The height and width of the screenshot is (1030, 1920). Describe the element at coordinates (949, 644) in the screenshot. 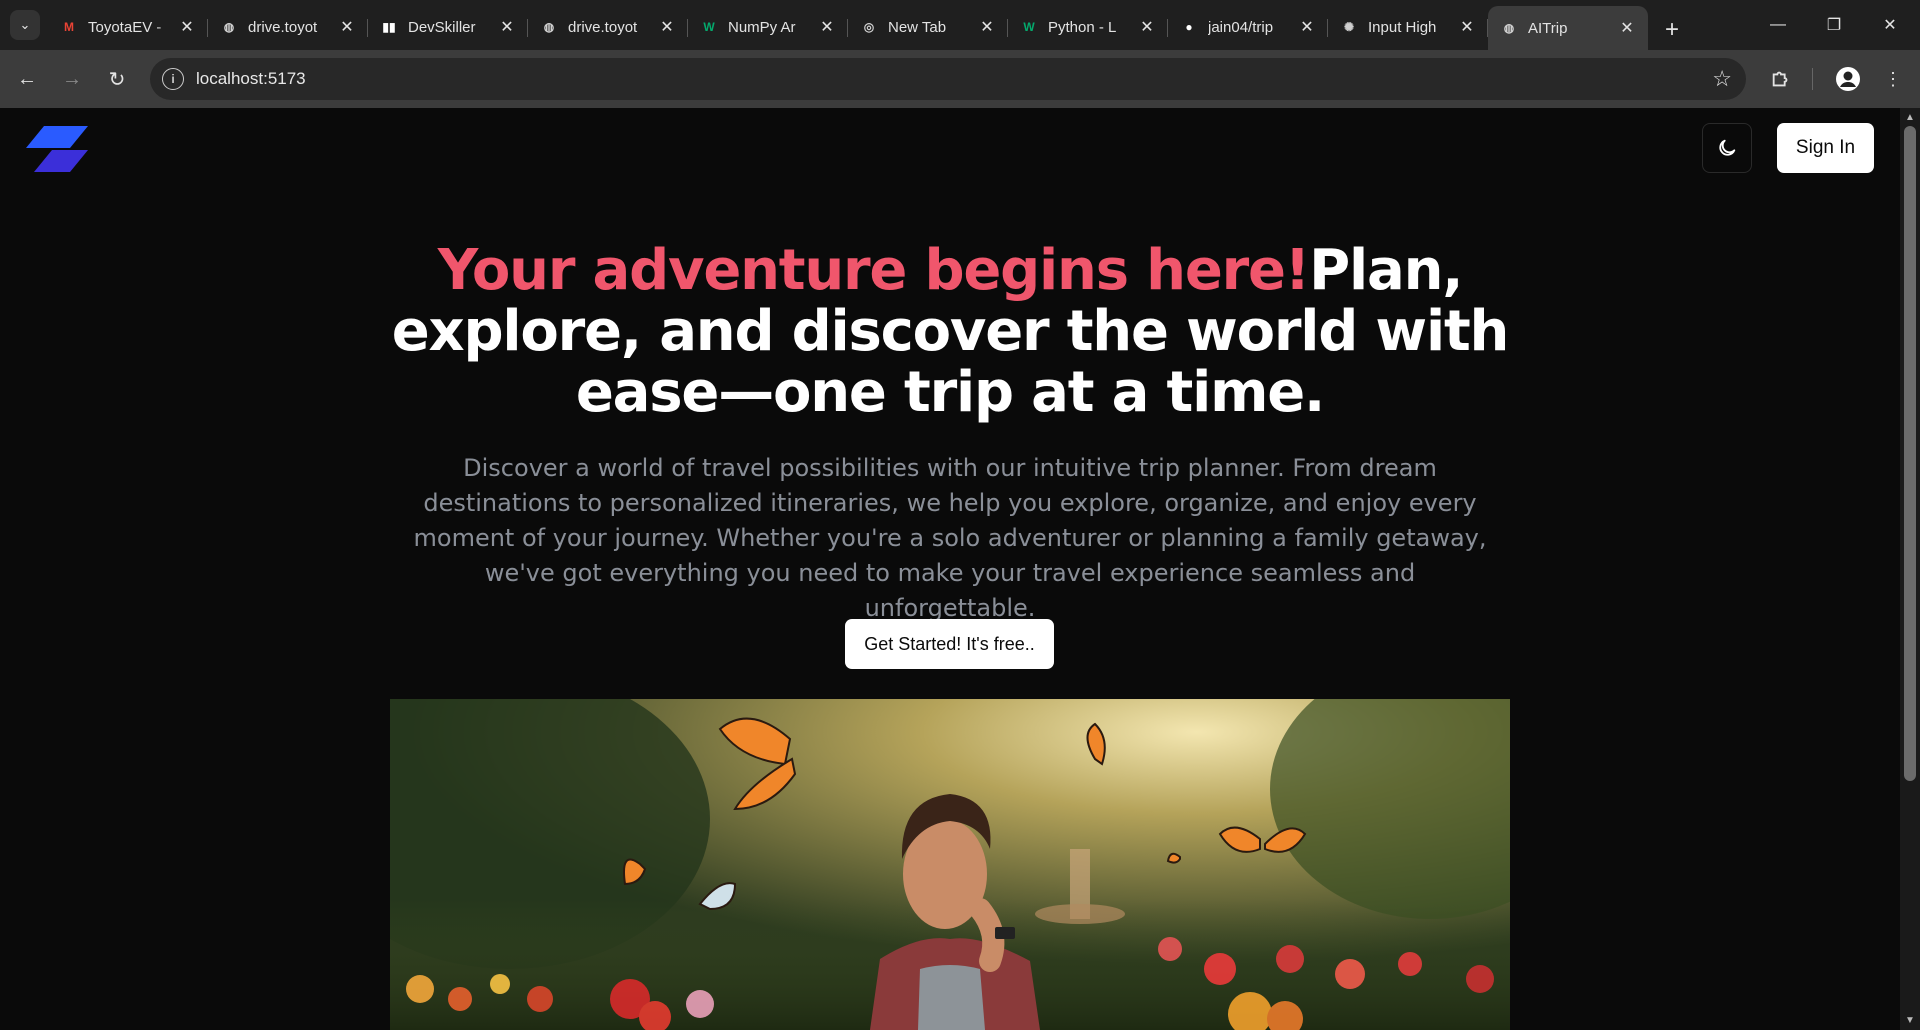

I see `get-started-button: Get Started! It's free..` at that location.